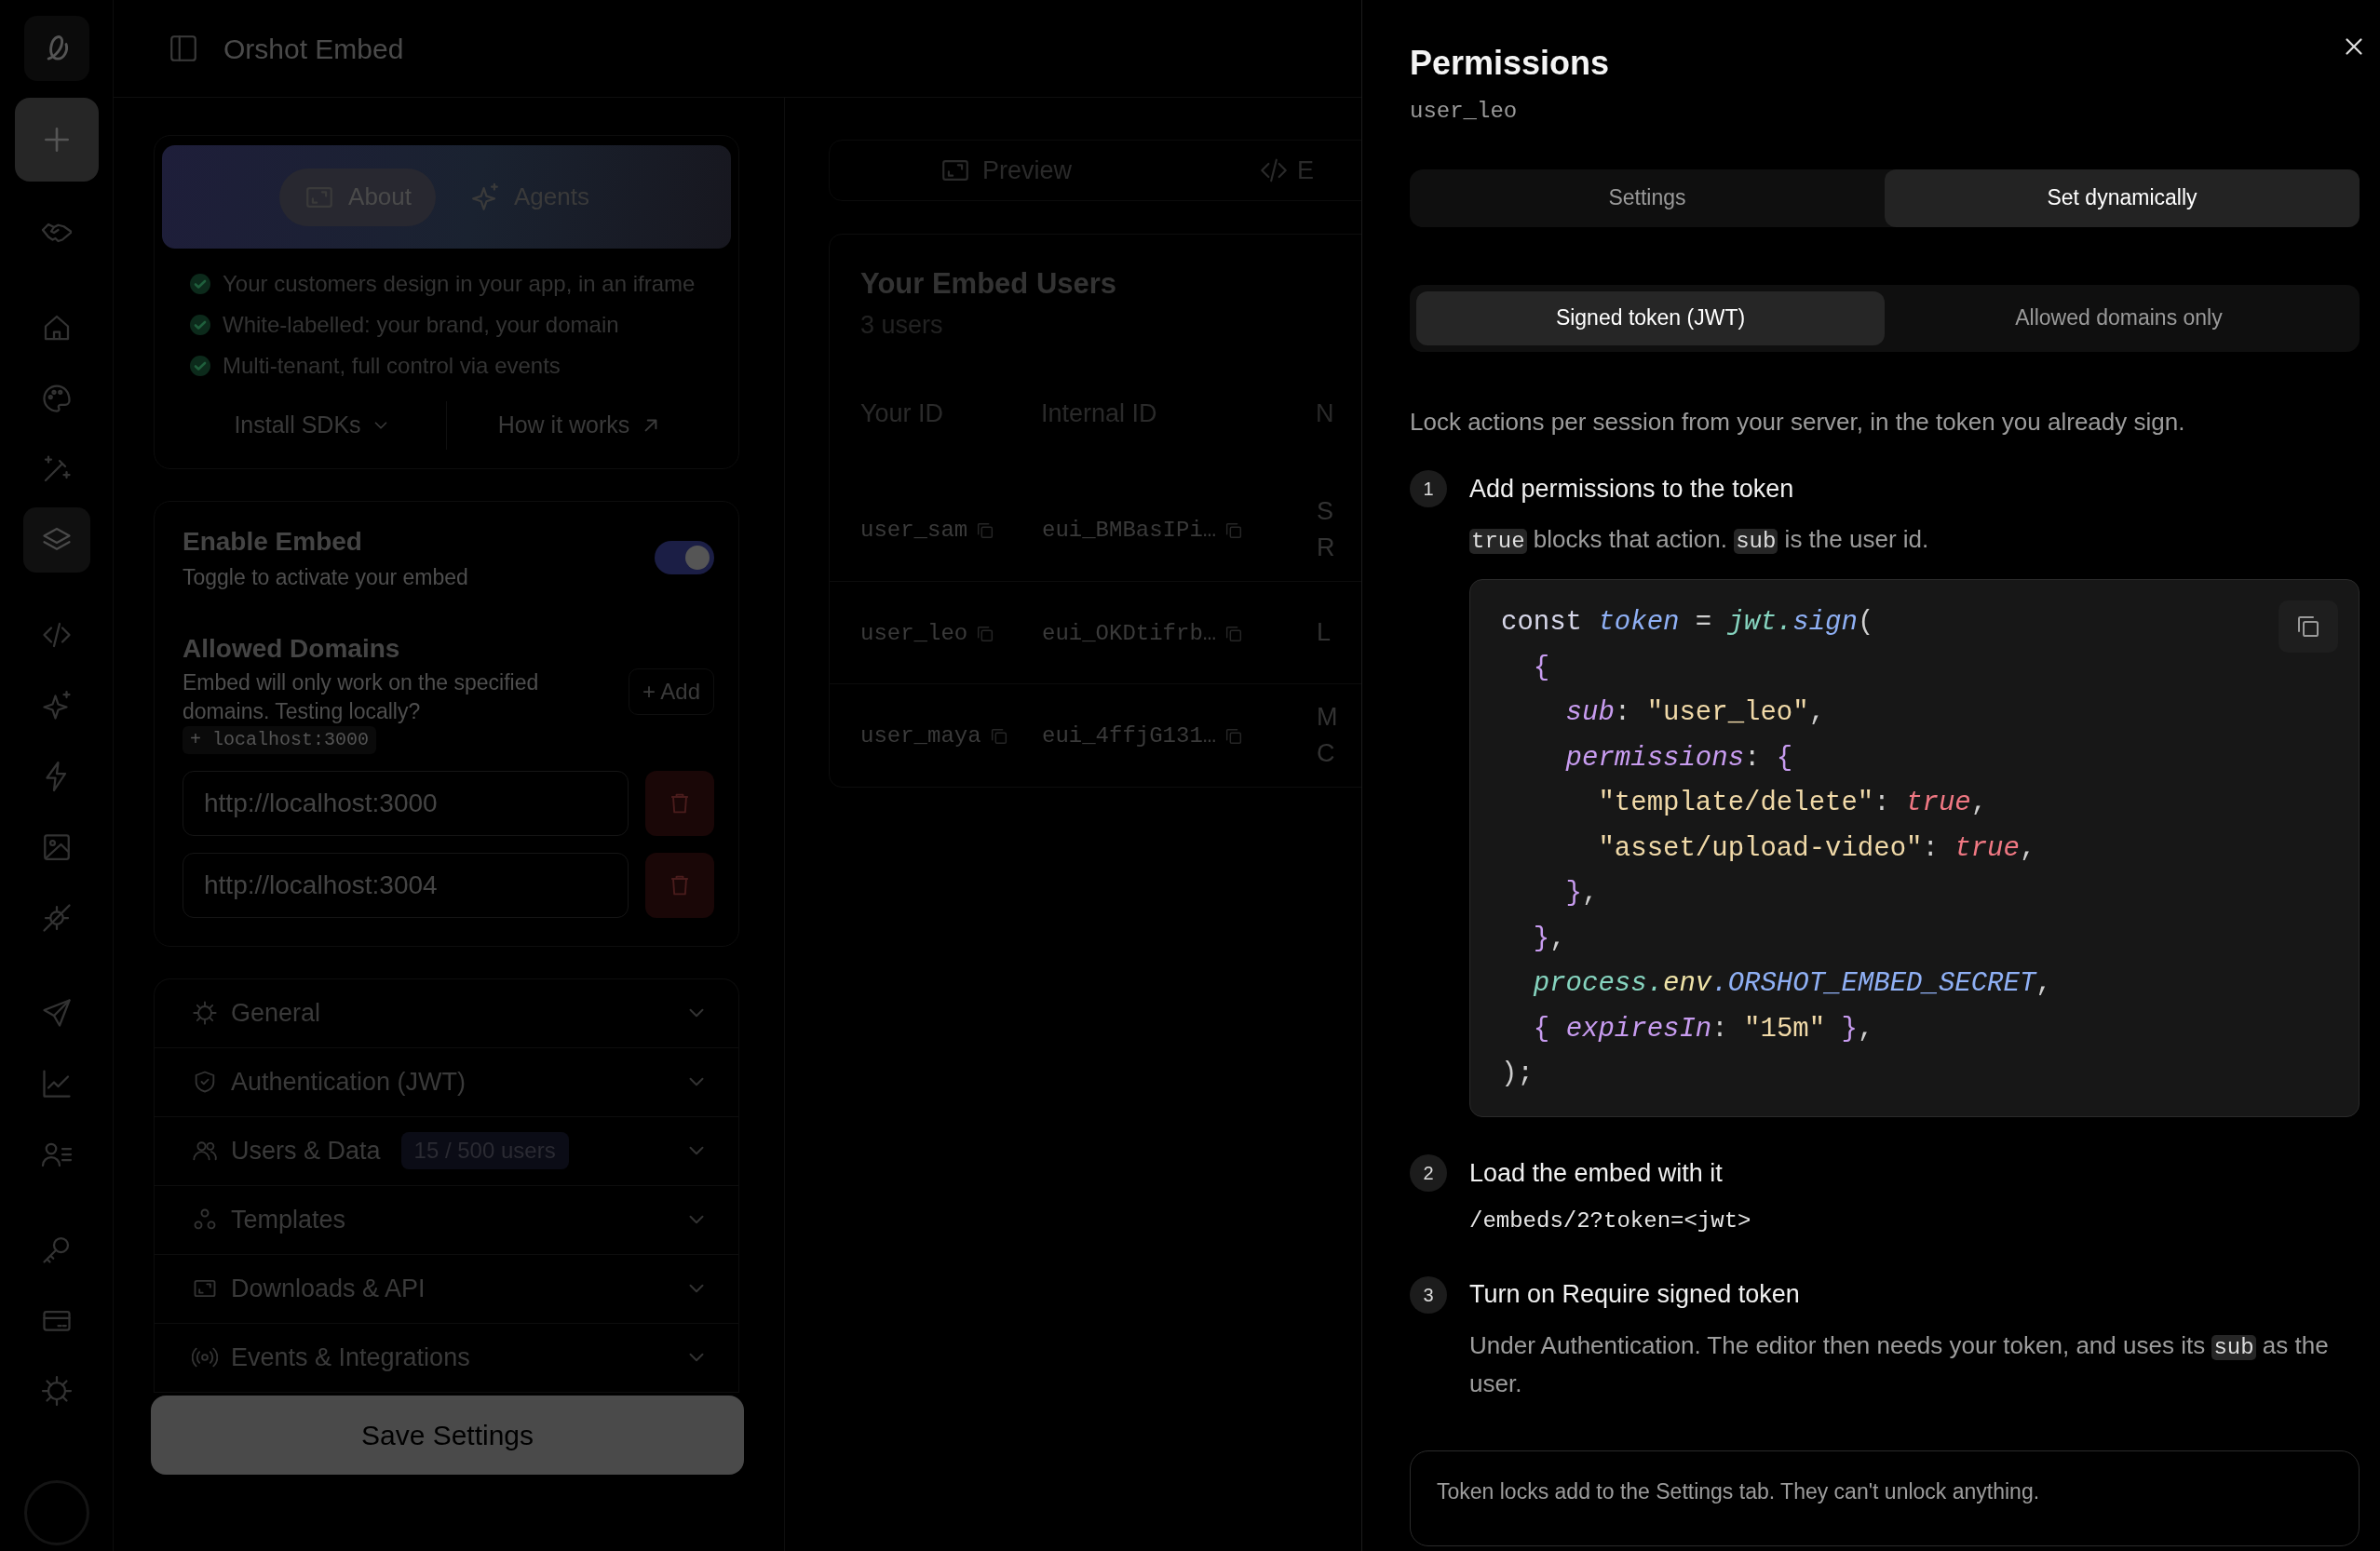 This screenshot has width=2380, height=1551. Describe the element at coordinates (1817, 848) in the screenshot. I see `code-line: "asset/upload-video": true,` at that location.